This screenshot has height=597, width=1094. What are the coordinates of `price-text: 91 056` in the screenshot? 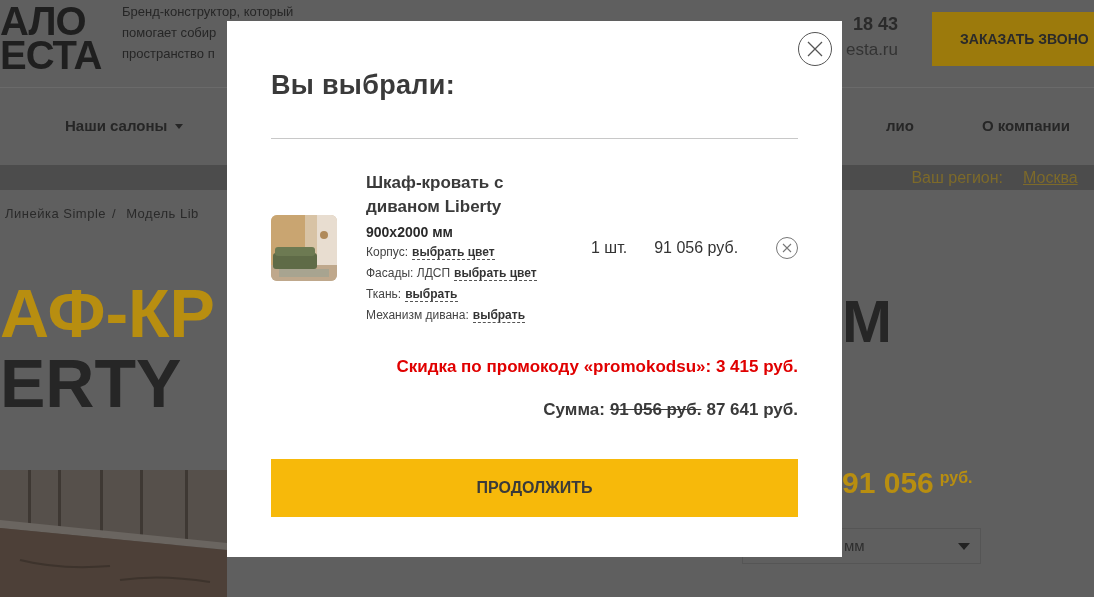 It's located at (888, 483).